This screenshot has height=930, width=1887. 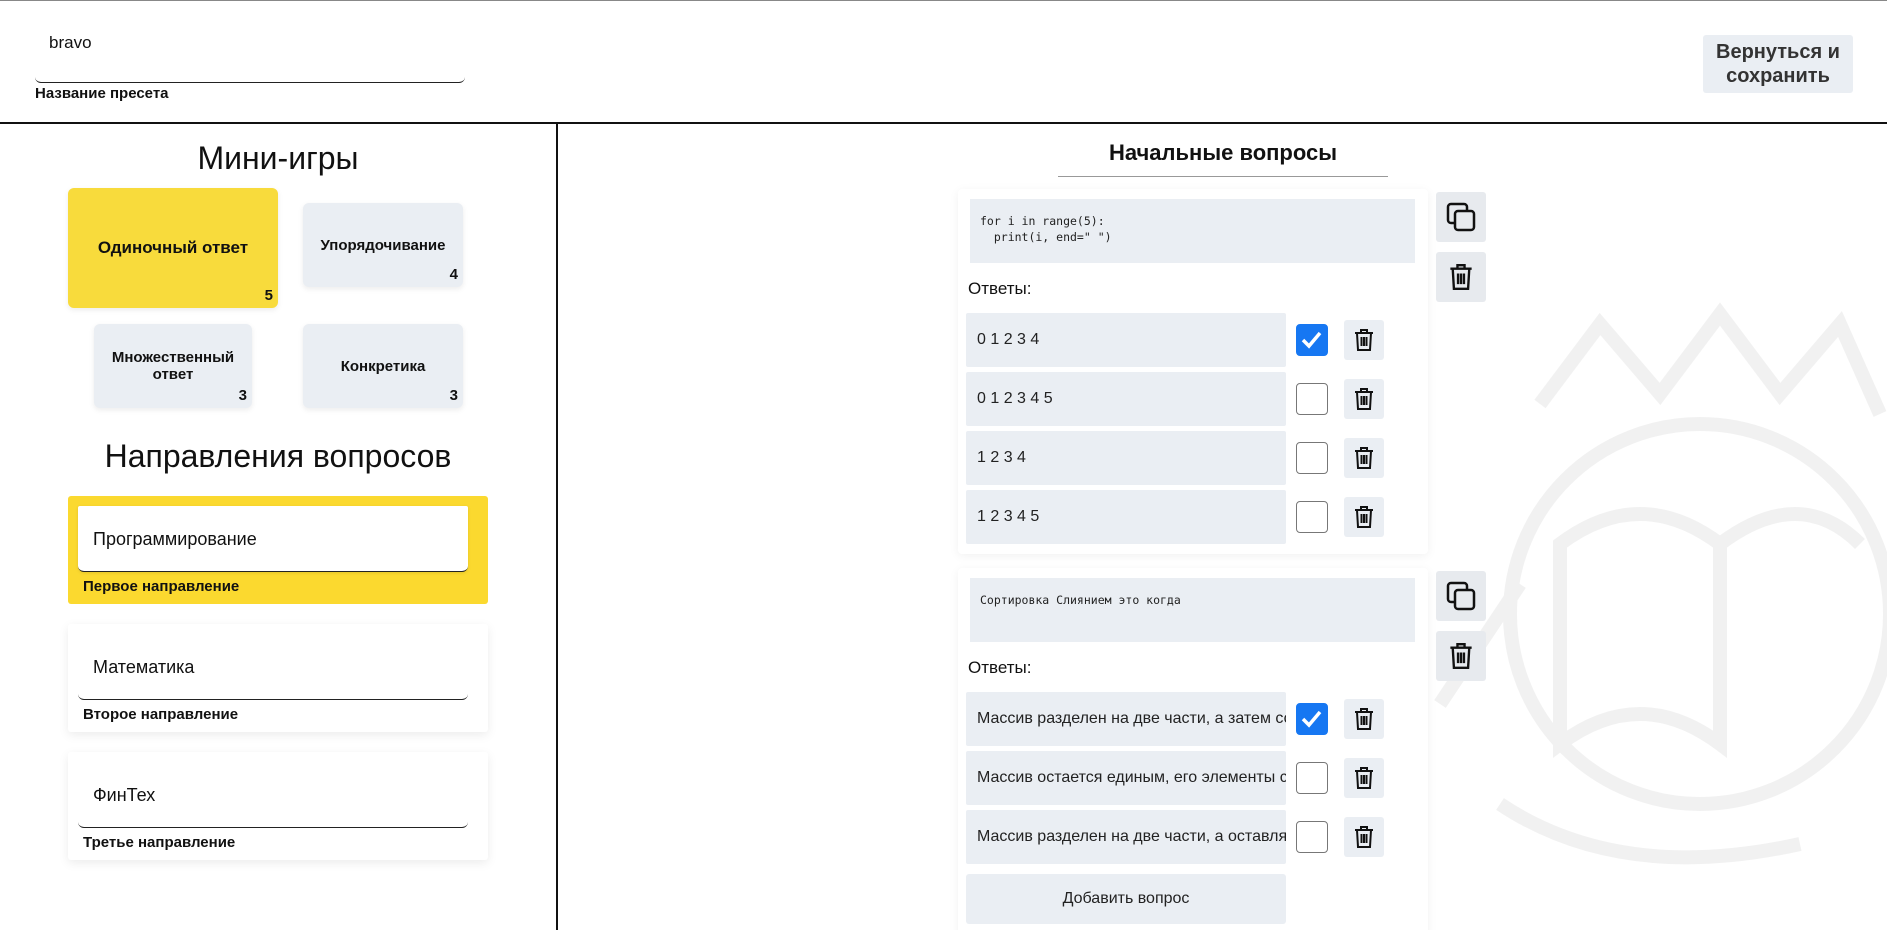 What do you see at coordinates (1192, 231) in the screenshot?
I see `question-text-1: for i in range(5): print(i, end=" ")` at bounding box center [1192, 231].